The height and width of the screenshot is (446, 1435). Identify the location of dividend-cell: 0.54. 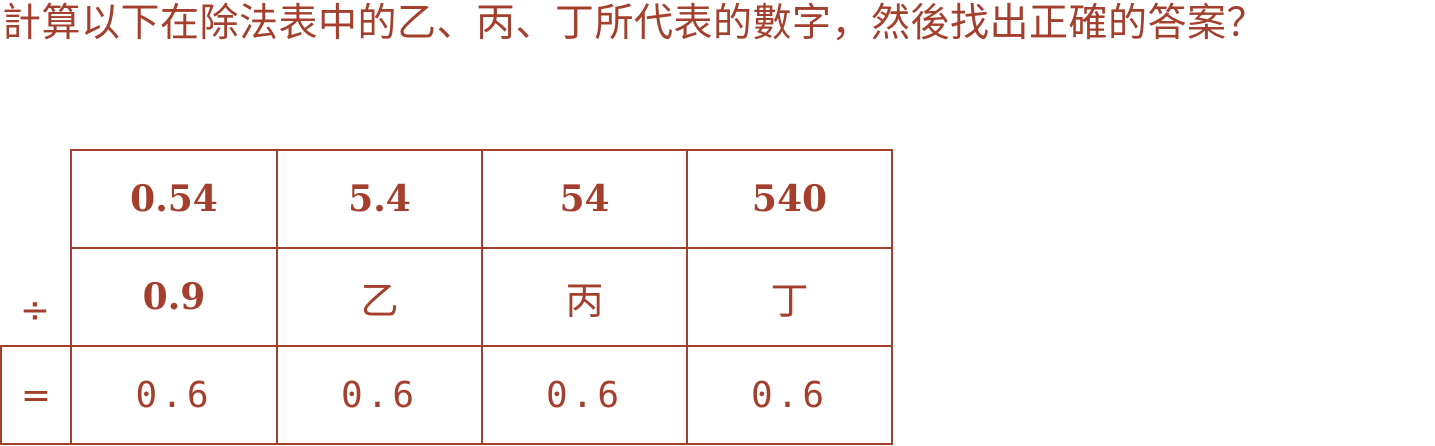
(174, 199).